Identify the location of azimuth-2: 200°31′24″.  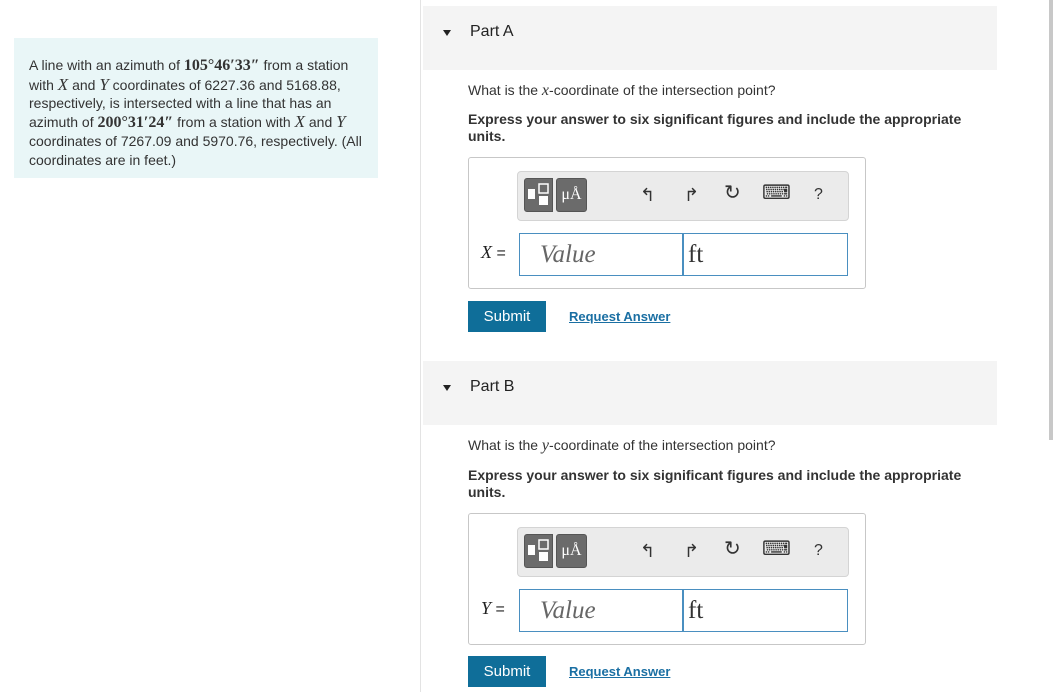
(135, 122).